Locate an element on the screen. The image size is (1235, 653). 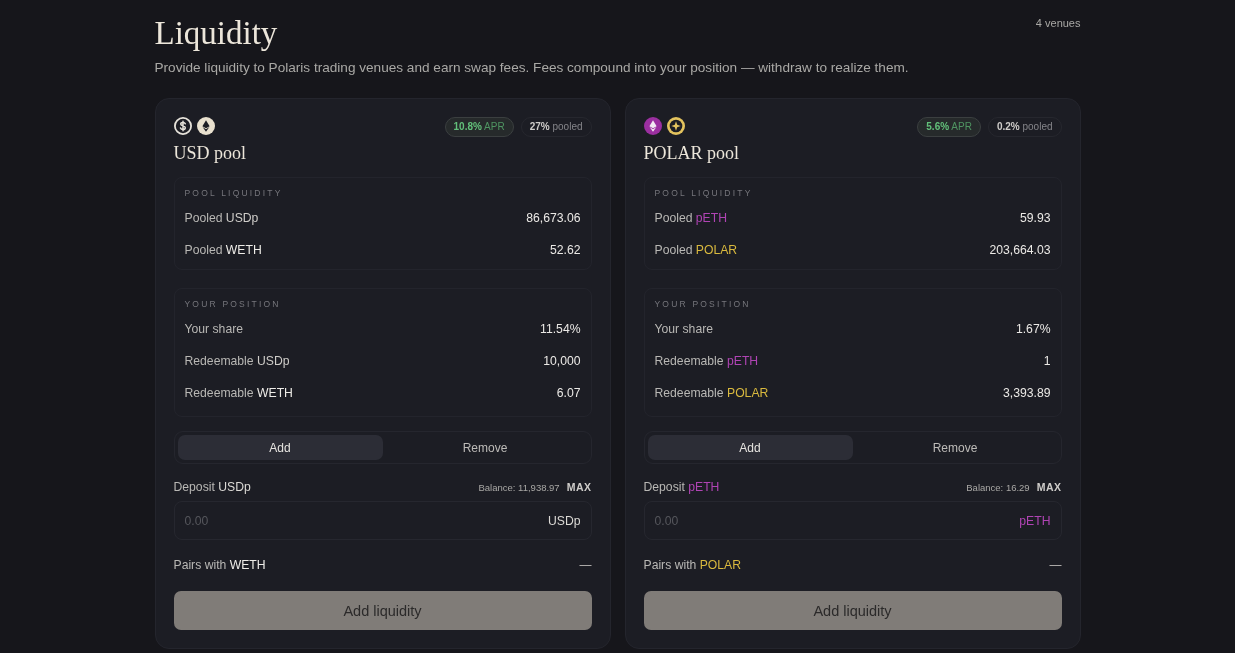
amount-field: 0.00 USDp is located at coordinates (382, 520).